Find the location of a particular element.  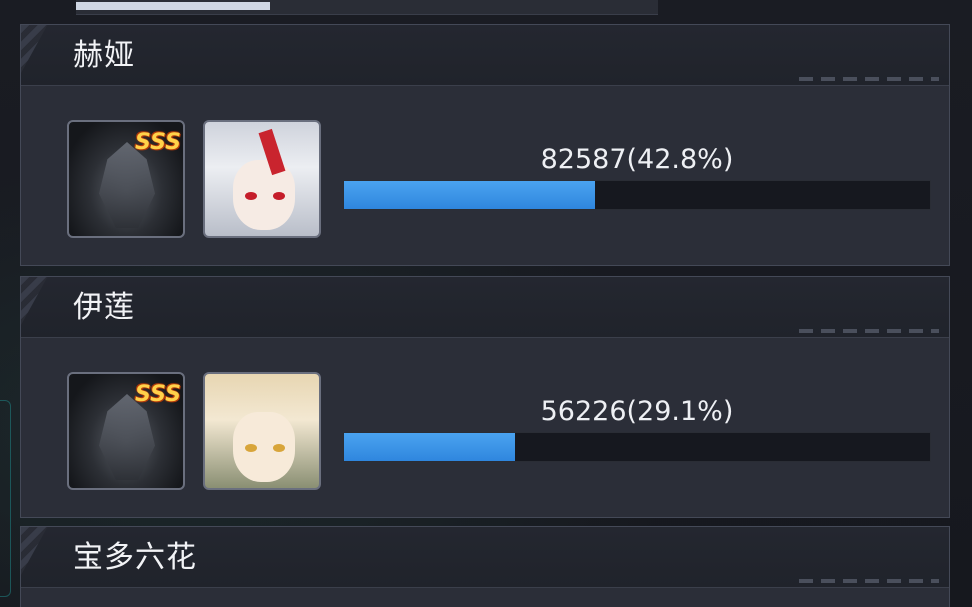

damage-value: 82587(42.8%) is located at coordinates (637, 159).